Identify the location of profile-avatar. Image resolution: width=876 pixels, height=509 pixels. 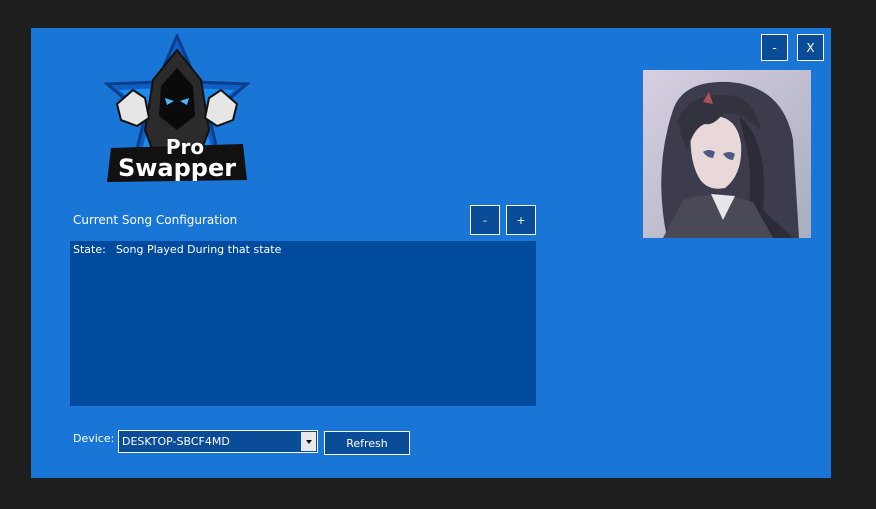
(727, 154).